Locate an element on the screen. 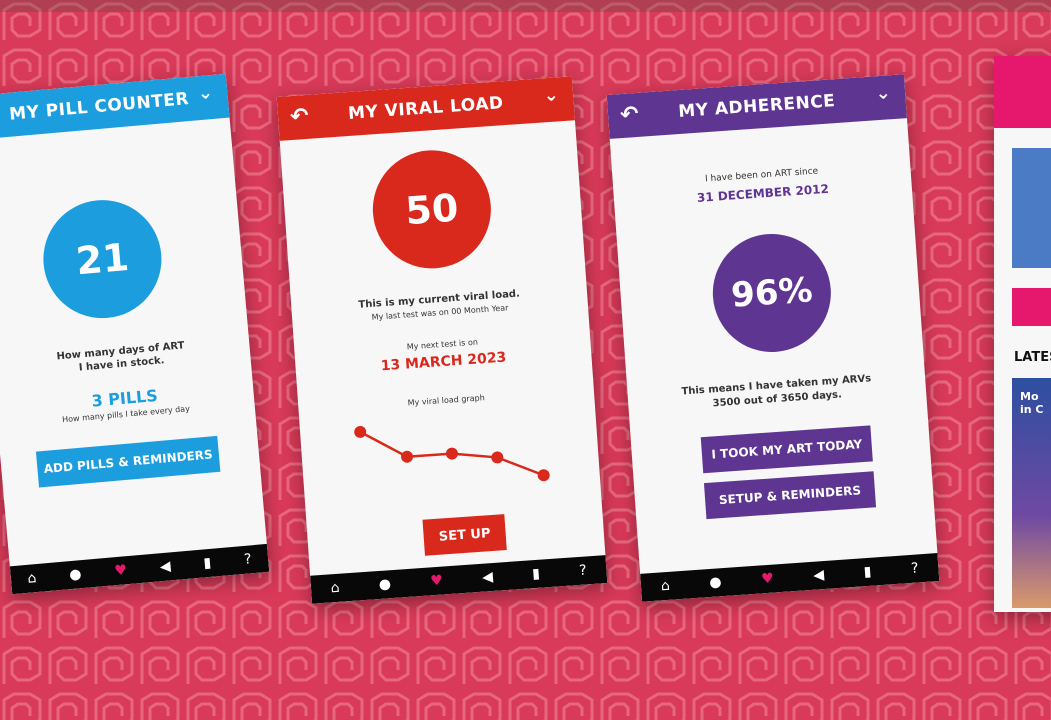  adherence-circle: 96% is located at coordinates (771, 292).